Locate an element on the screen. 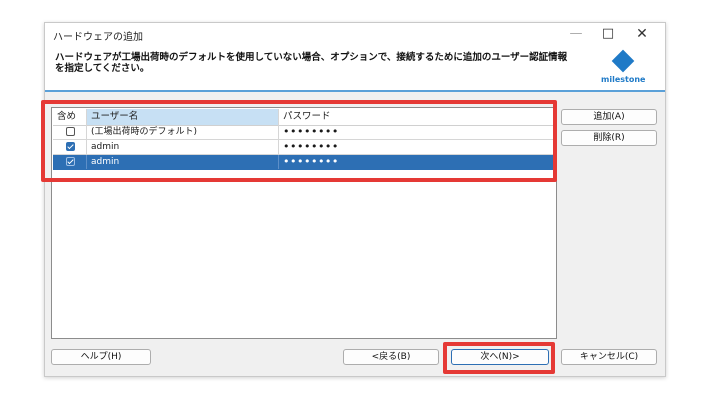 Image resolution: width=708 pixels, height=398 pixels. help-button: ヘルプ(H) is located at coordinates (101, 357).